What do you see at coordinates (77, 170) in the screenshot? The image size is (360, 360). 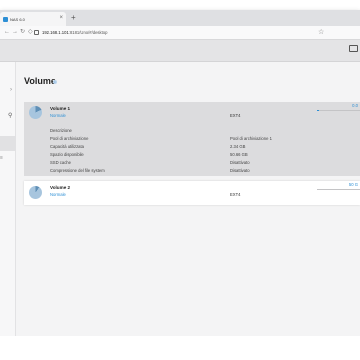 I see `detail-label: Compressione del file system` at bounding box center [77, 170].